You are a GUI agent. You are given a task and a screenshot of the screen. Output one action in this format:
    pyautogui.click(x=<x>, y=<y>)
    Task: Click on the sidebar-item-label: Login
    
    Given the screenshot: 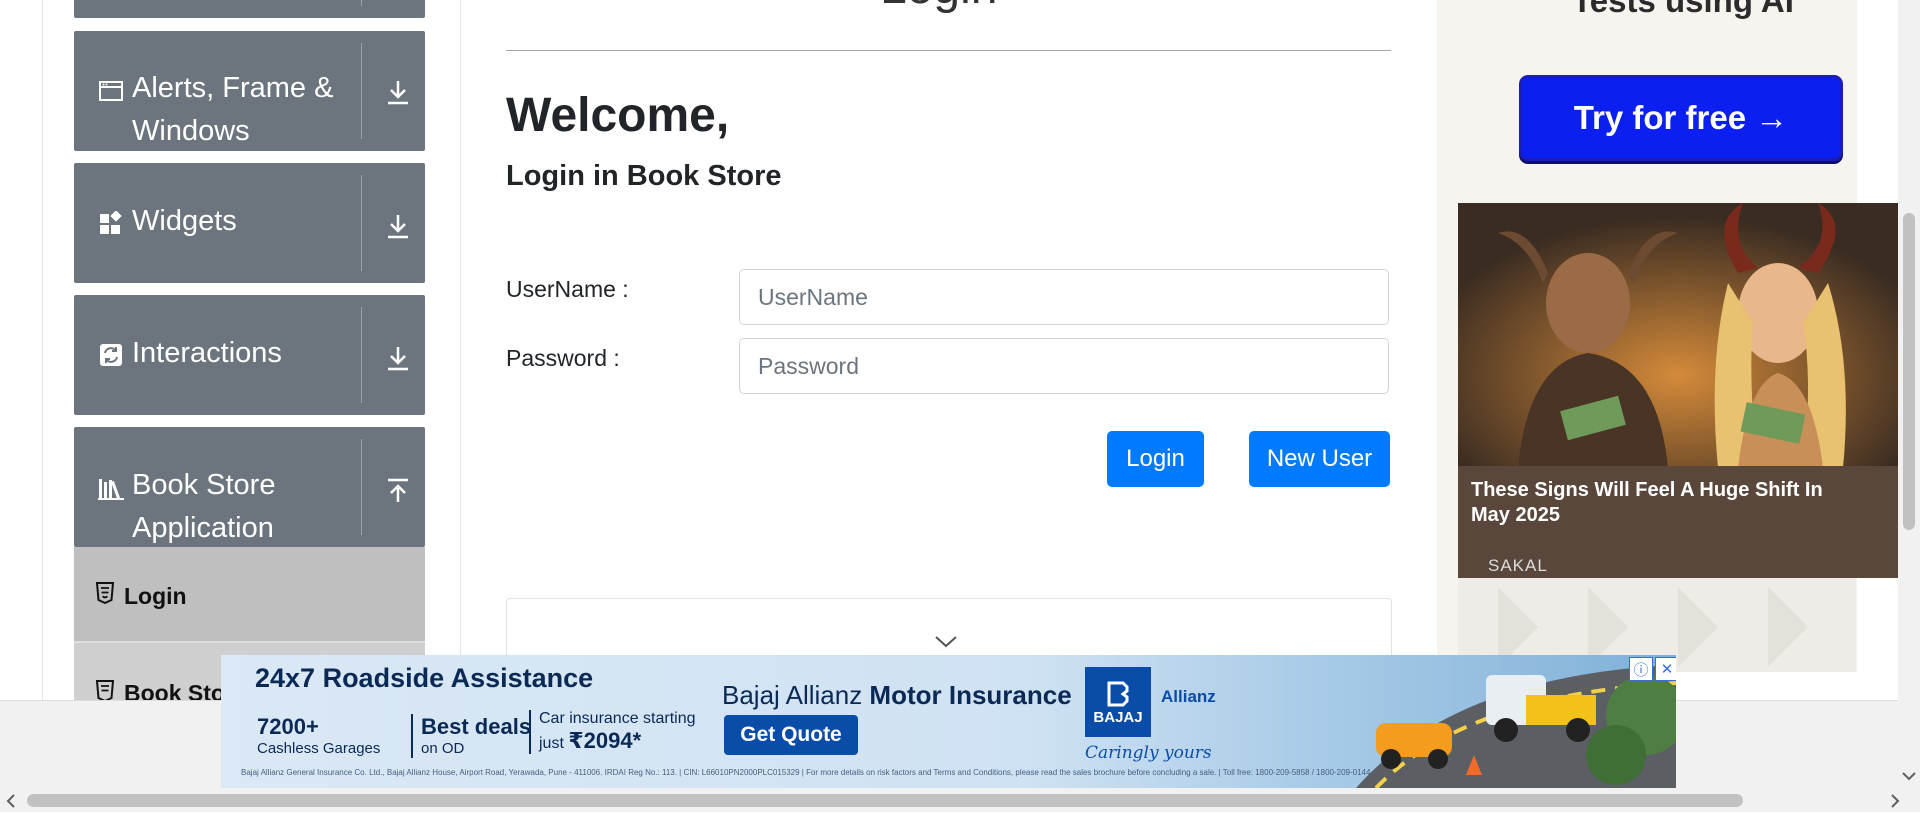 What is the action you would take?
    pyautogui.click(x=155, y=596)
    